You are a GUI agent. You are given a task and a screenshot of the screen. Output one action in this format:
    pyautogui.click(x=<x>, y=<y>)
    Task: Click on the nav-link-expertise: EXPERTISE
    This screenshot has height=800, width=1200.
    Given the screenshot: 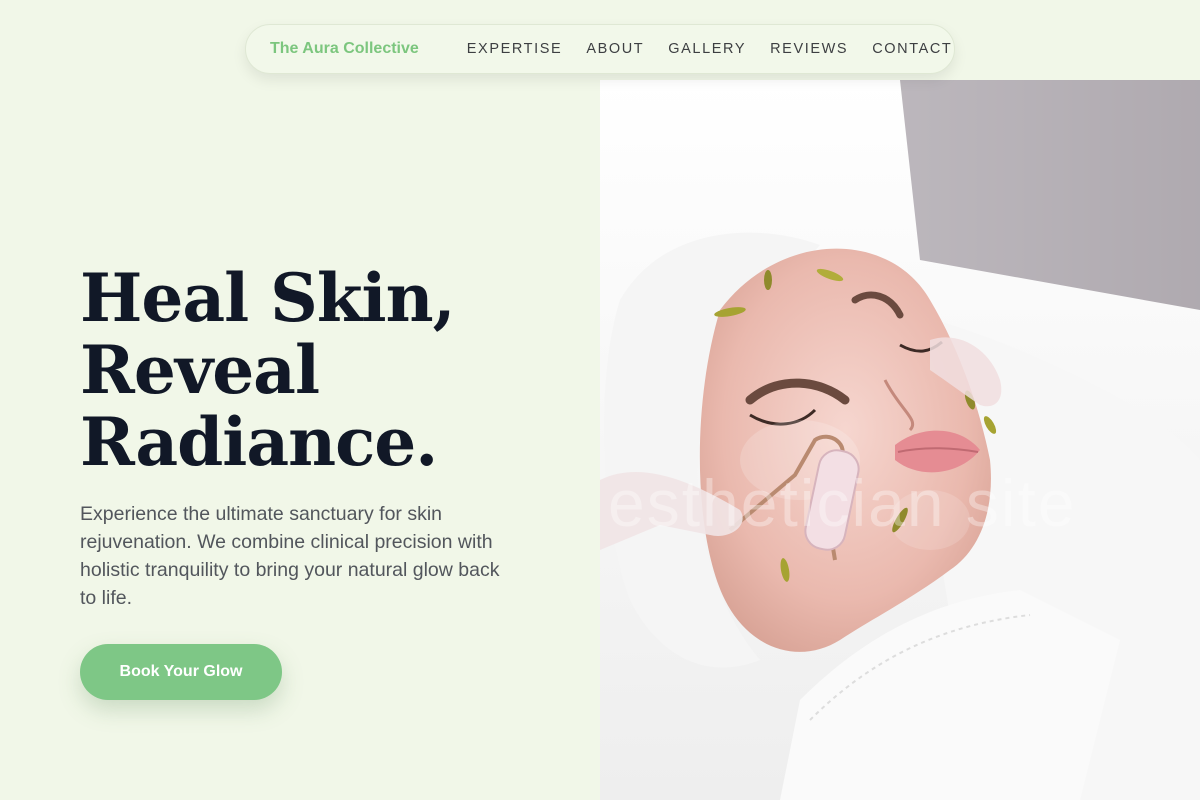 What is the action you would take?
    pyautogui.click(x=515, y=49)
    